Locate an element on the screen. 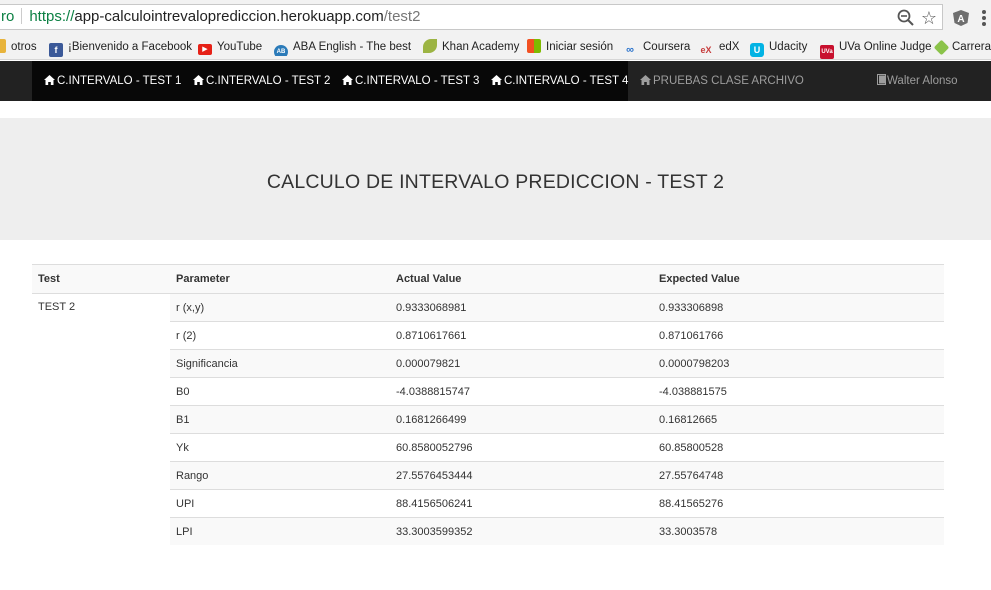 This screenshot has width=991, height=590. bookmark-facebook: f ¡Bienvenido a Facebook is located at coordinates (121, 47).